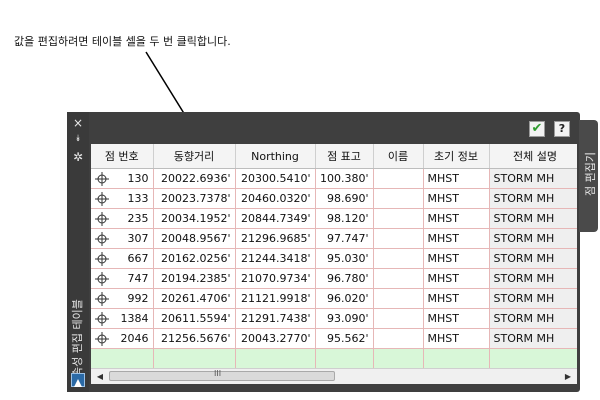 The width and height of the screenshot is (600, 400). I want to click on scroll-right-icon: ▶, so click(568, 376).